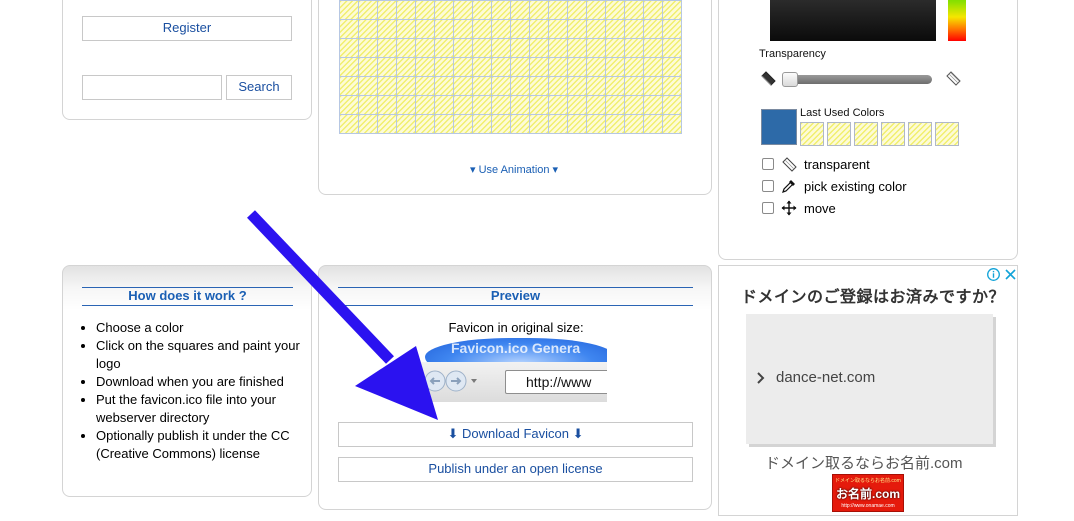 This screenshot has width=1074, height=521. What do you see at coordinates (259, 87) in the screenshot?
I see `search-button: Search` at bounding box center [259, 87].